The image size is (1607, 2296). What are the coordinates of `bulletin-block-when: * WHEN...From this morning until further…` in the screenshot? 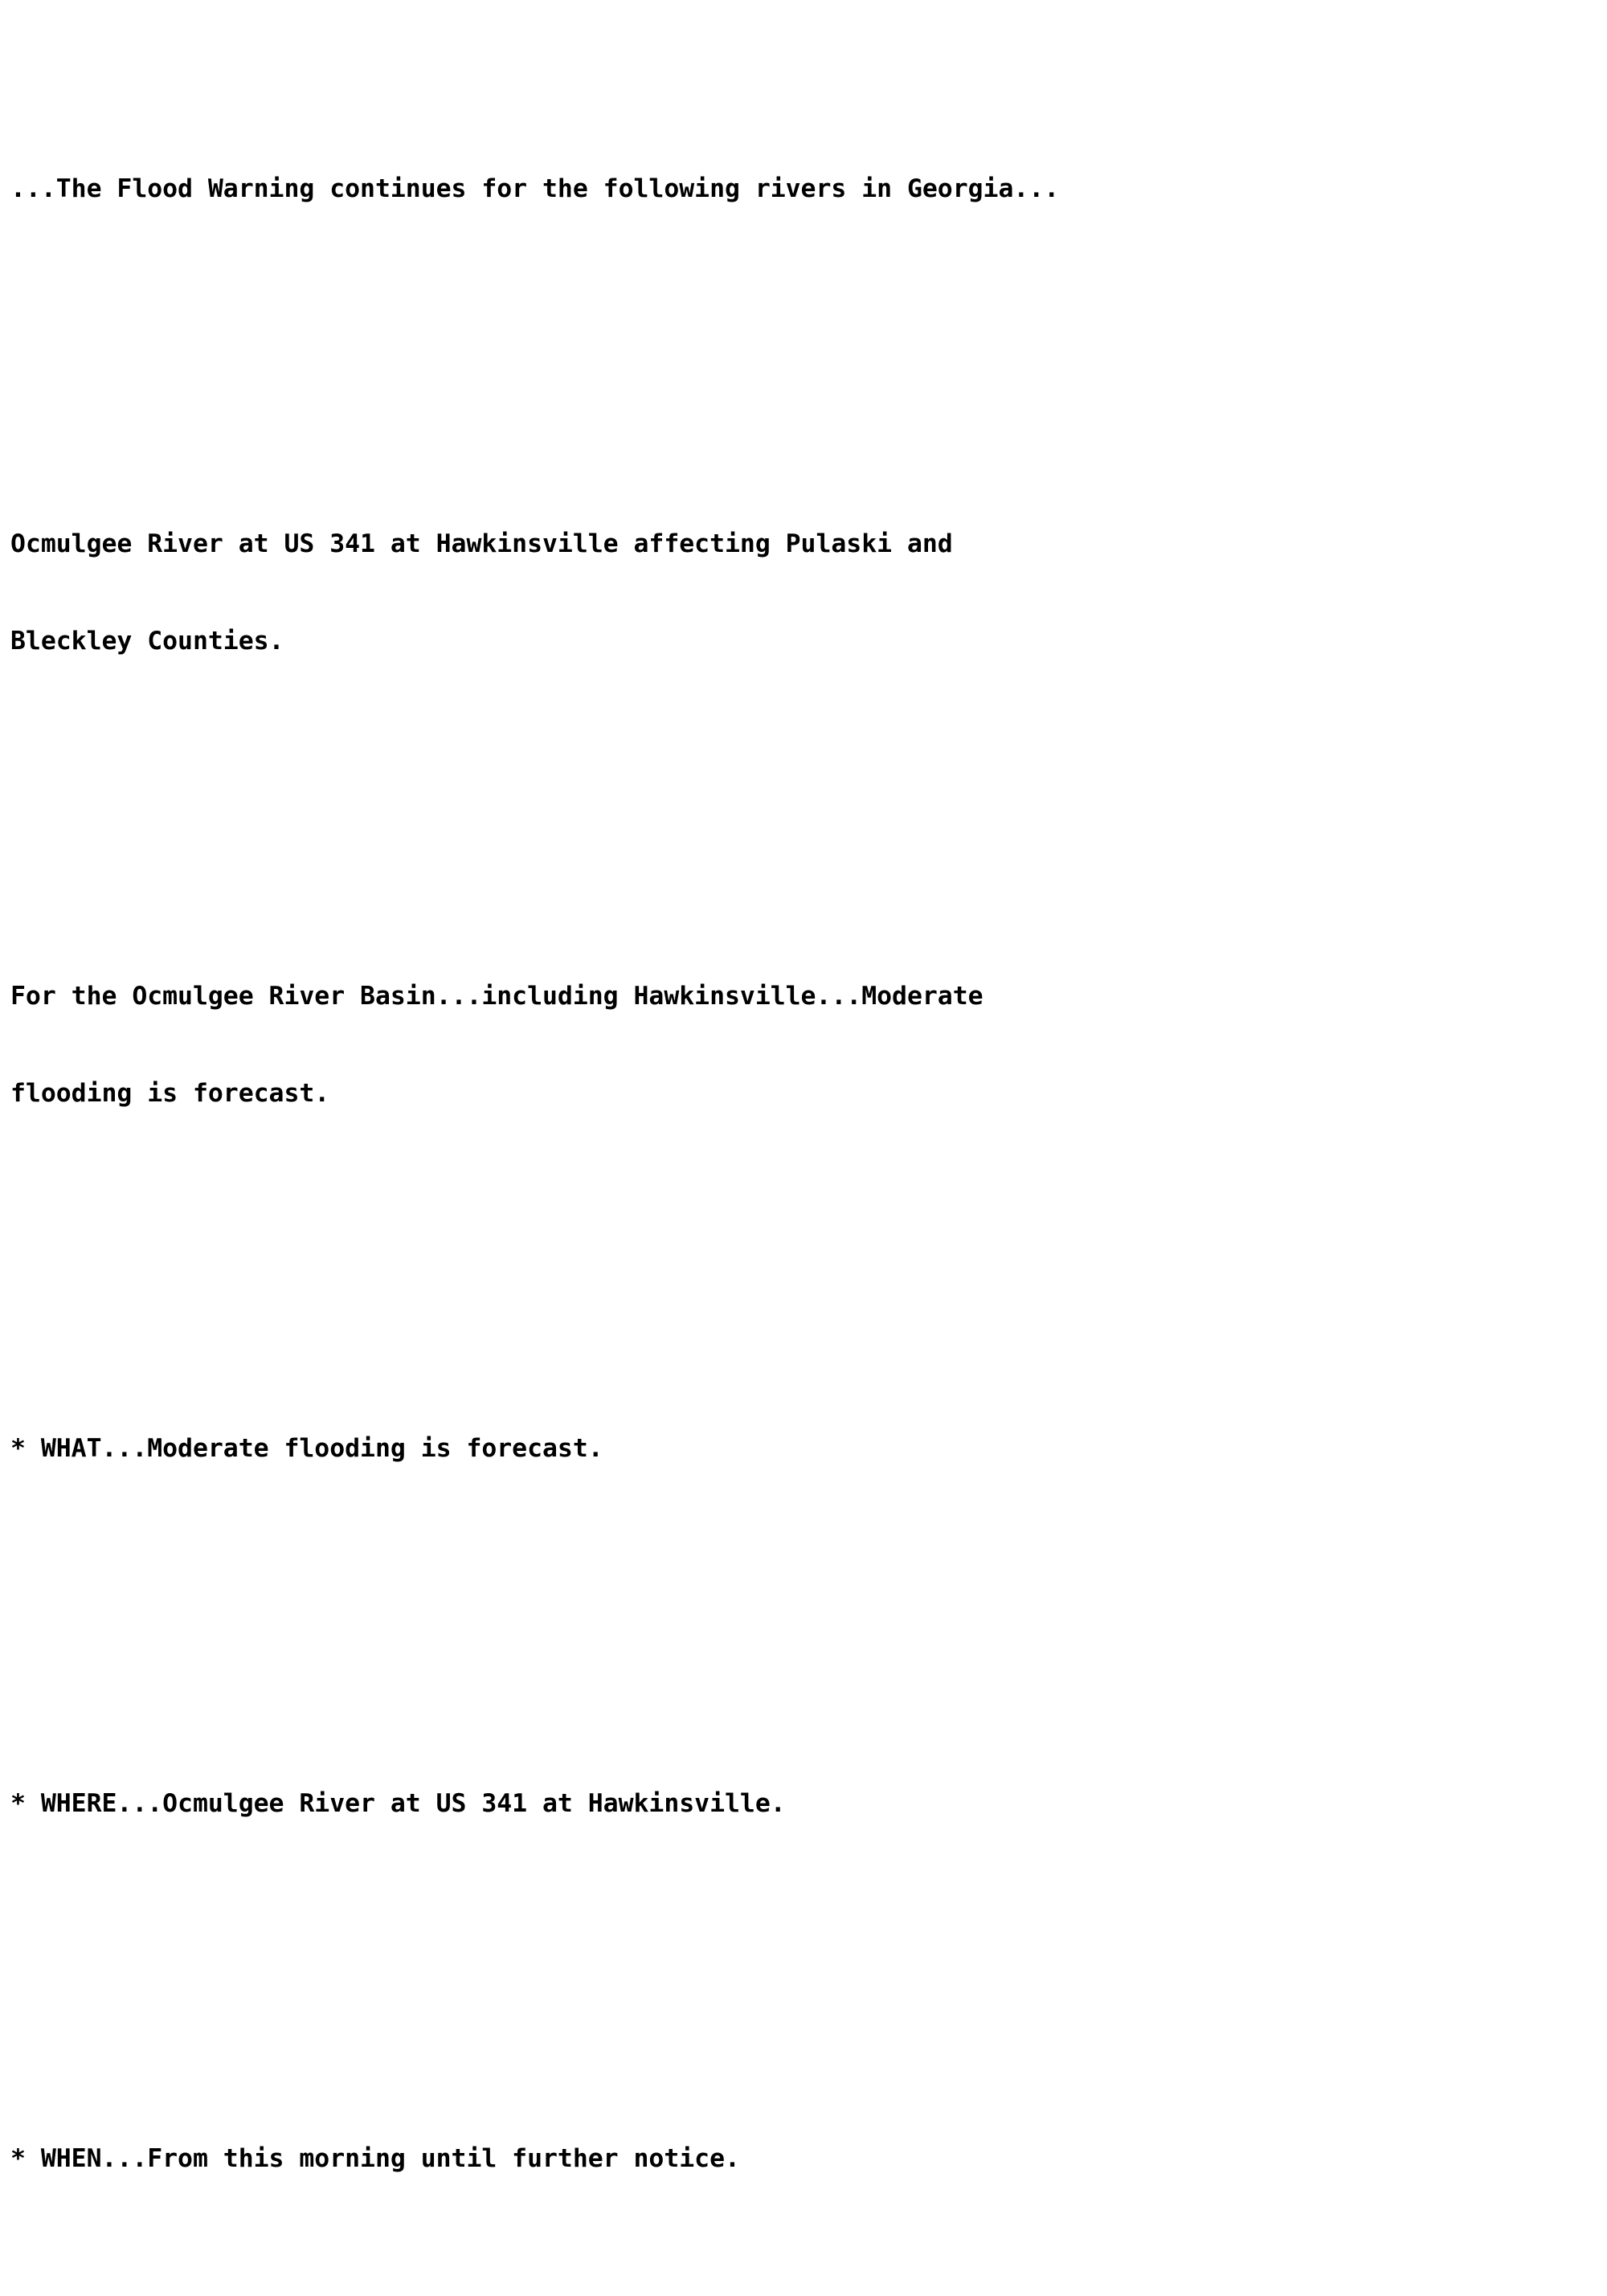 It's located at (808, 2159).